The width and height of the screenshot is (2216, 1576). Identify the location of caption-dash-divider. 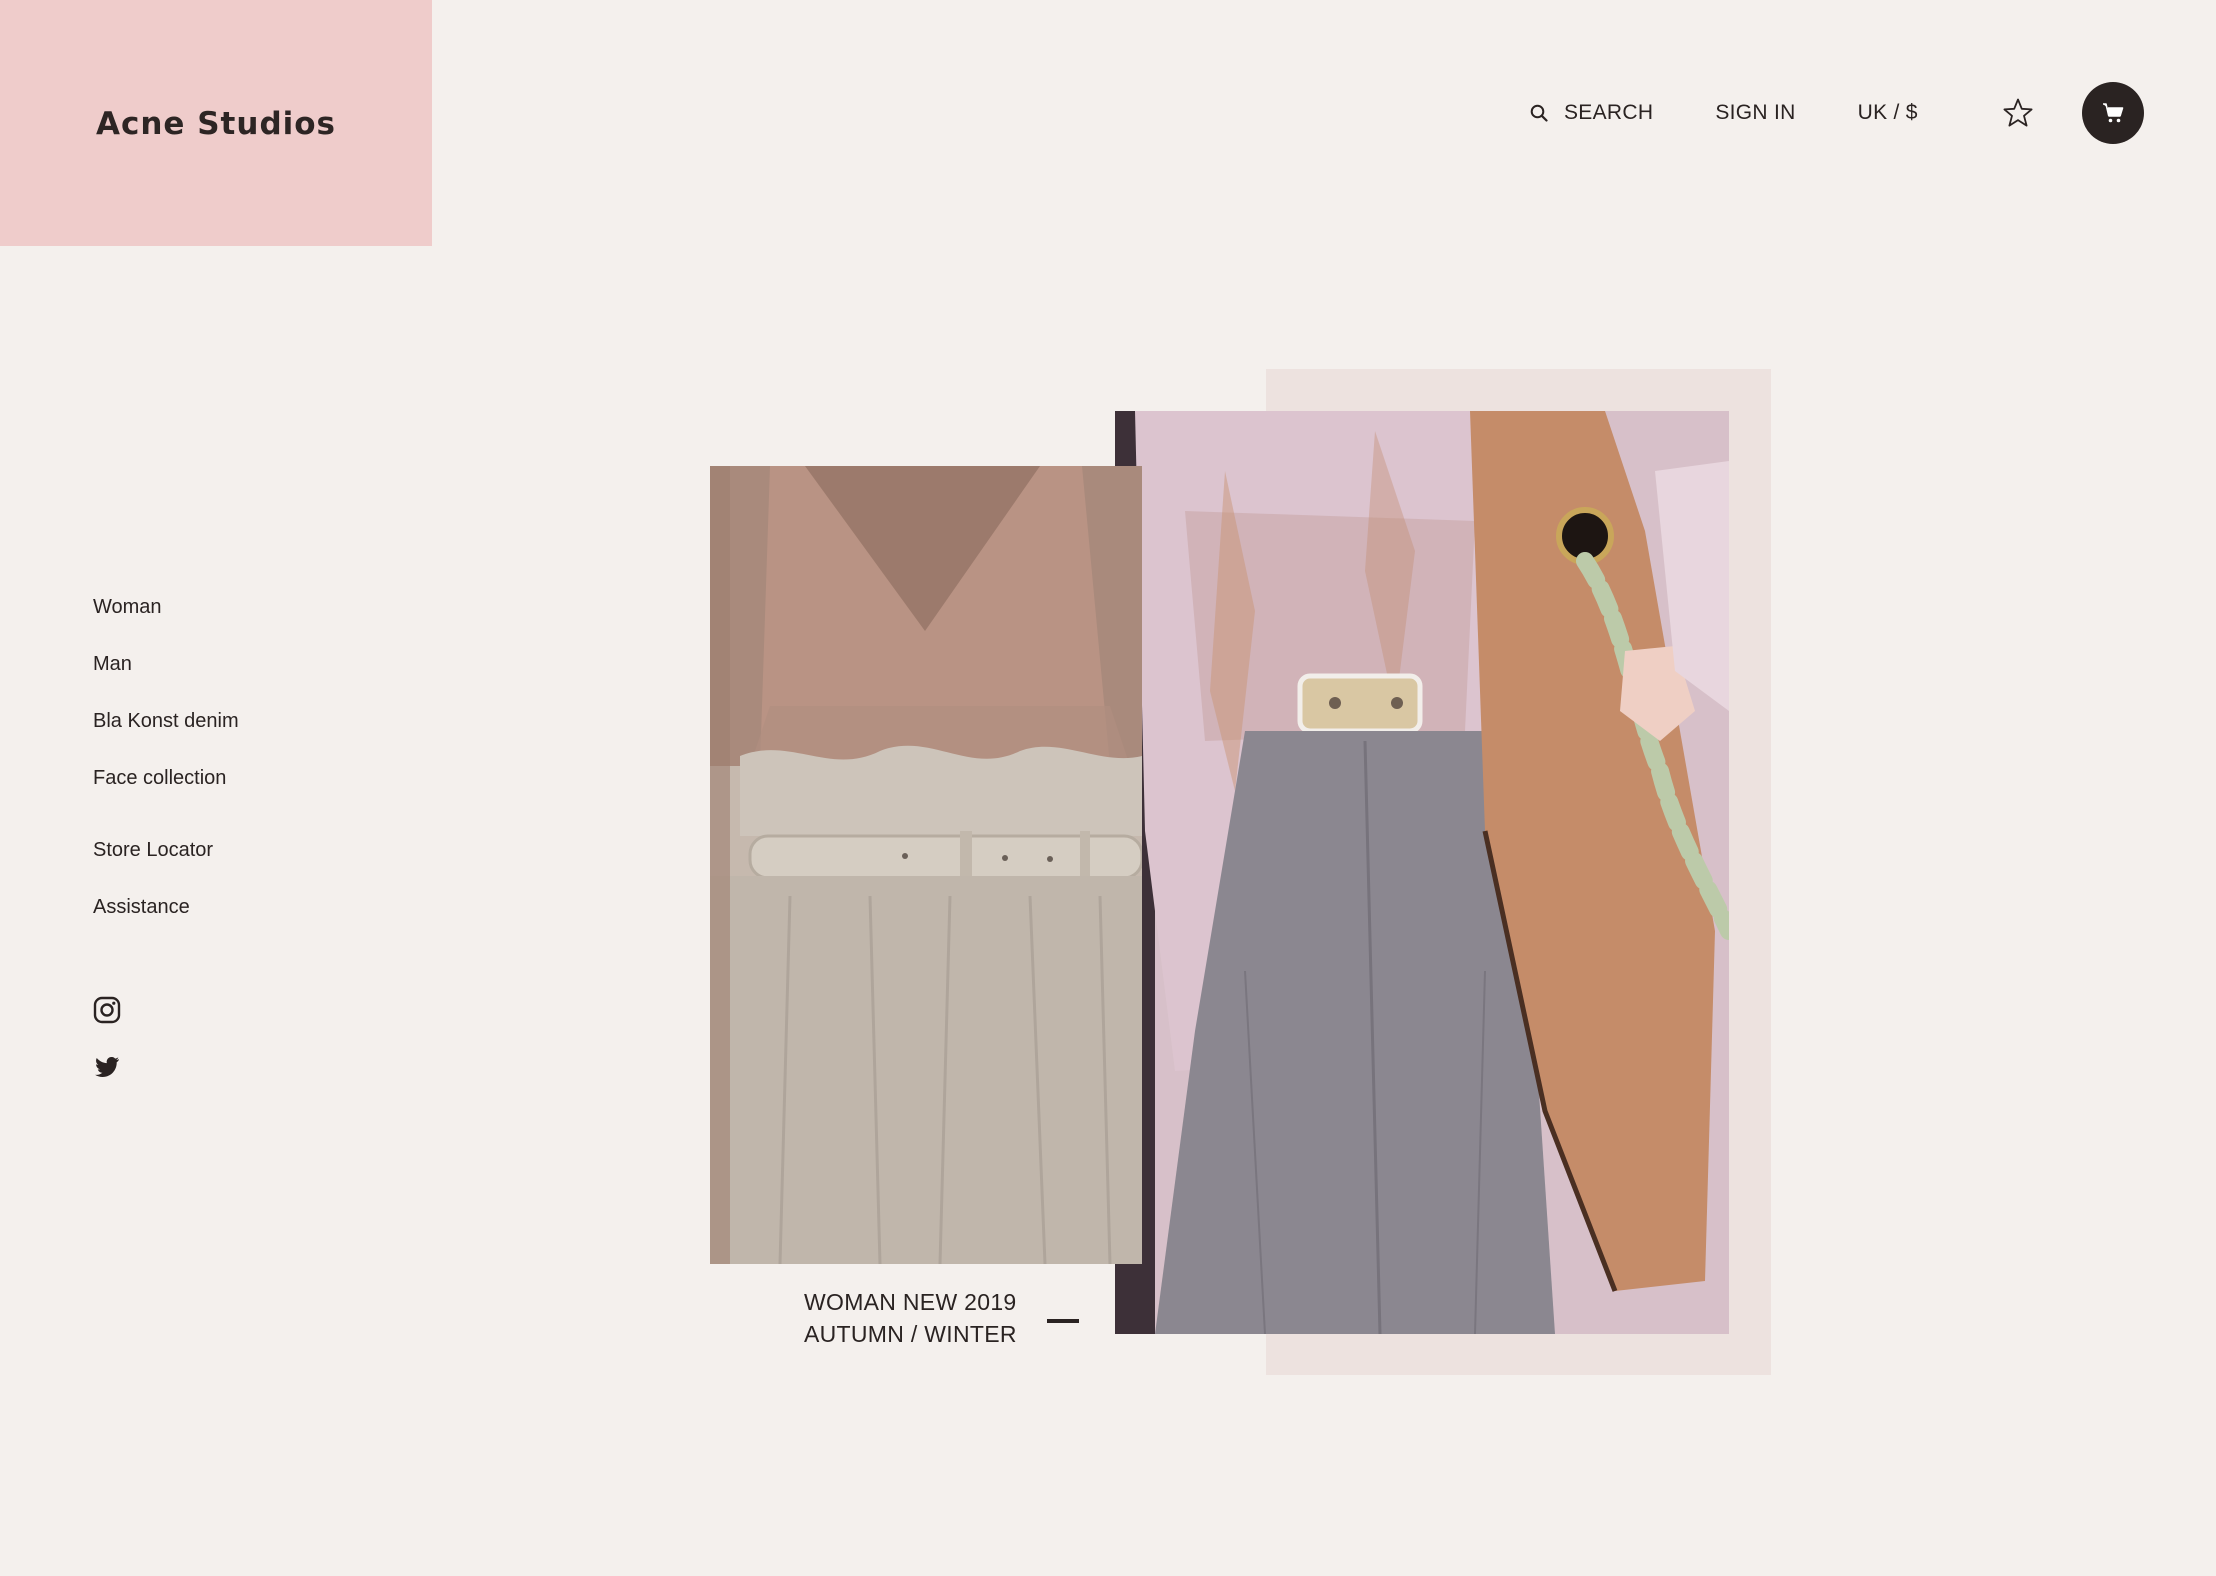
(1063, 1321).